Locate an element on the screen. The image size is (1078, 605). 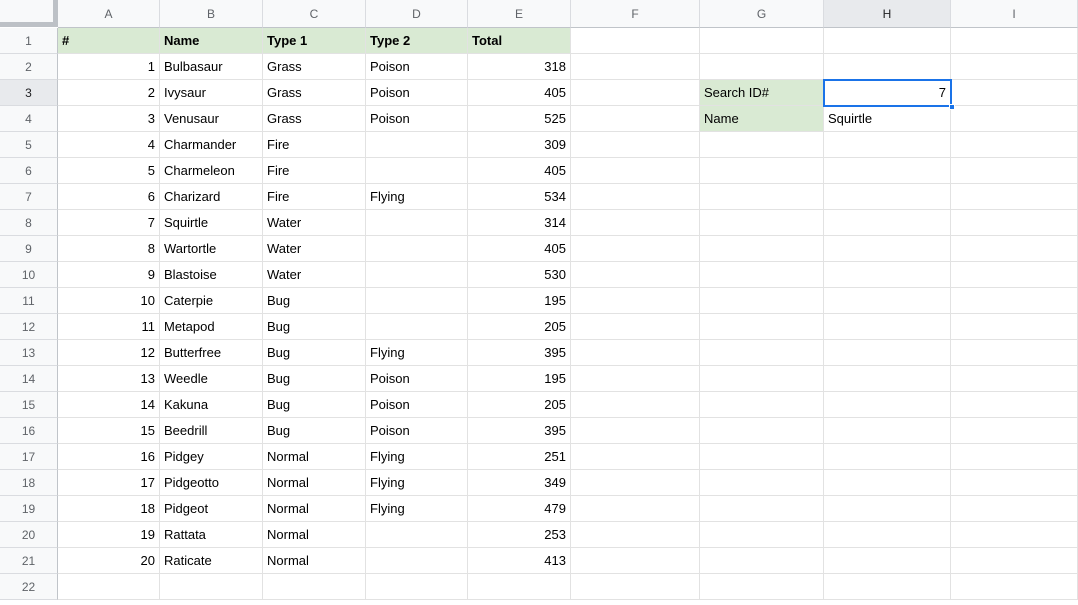
cell-A22 is located at coordinates (109, 587).